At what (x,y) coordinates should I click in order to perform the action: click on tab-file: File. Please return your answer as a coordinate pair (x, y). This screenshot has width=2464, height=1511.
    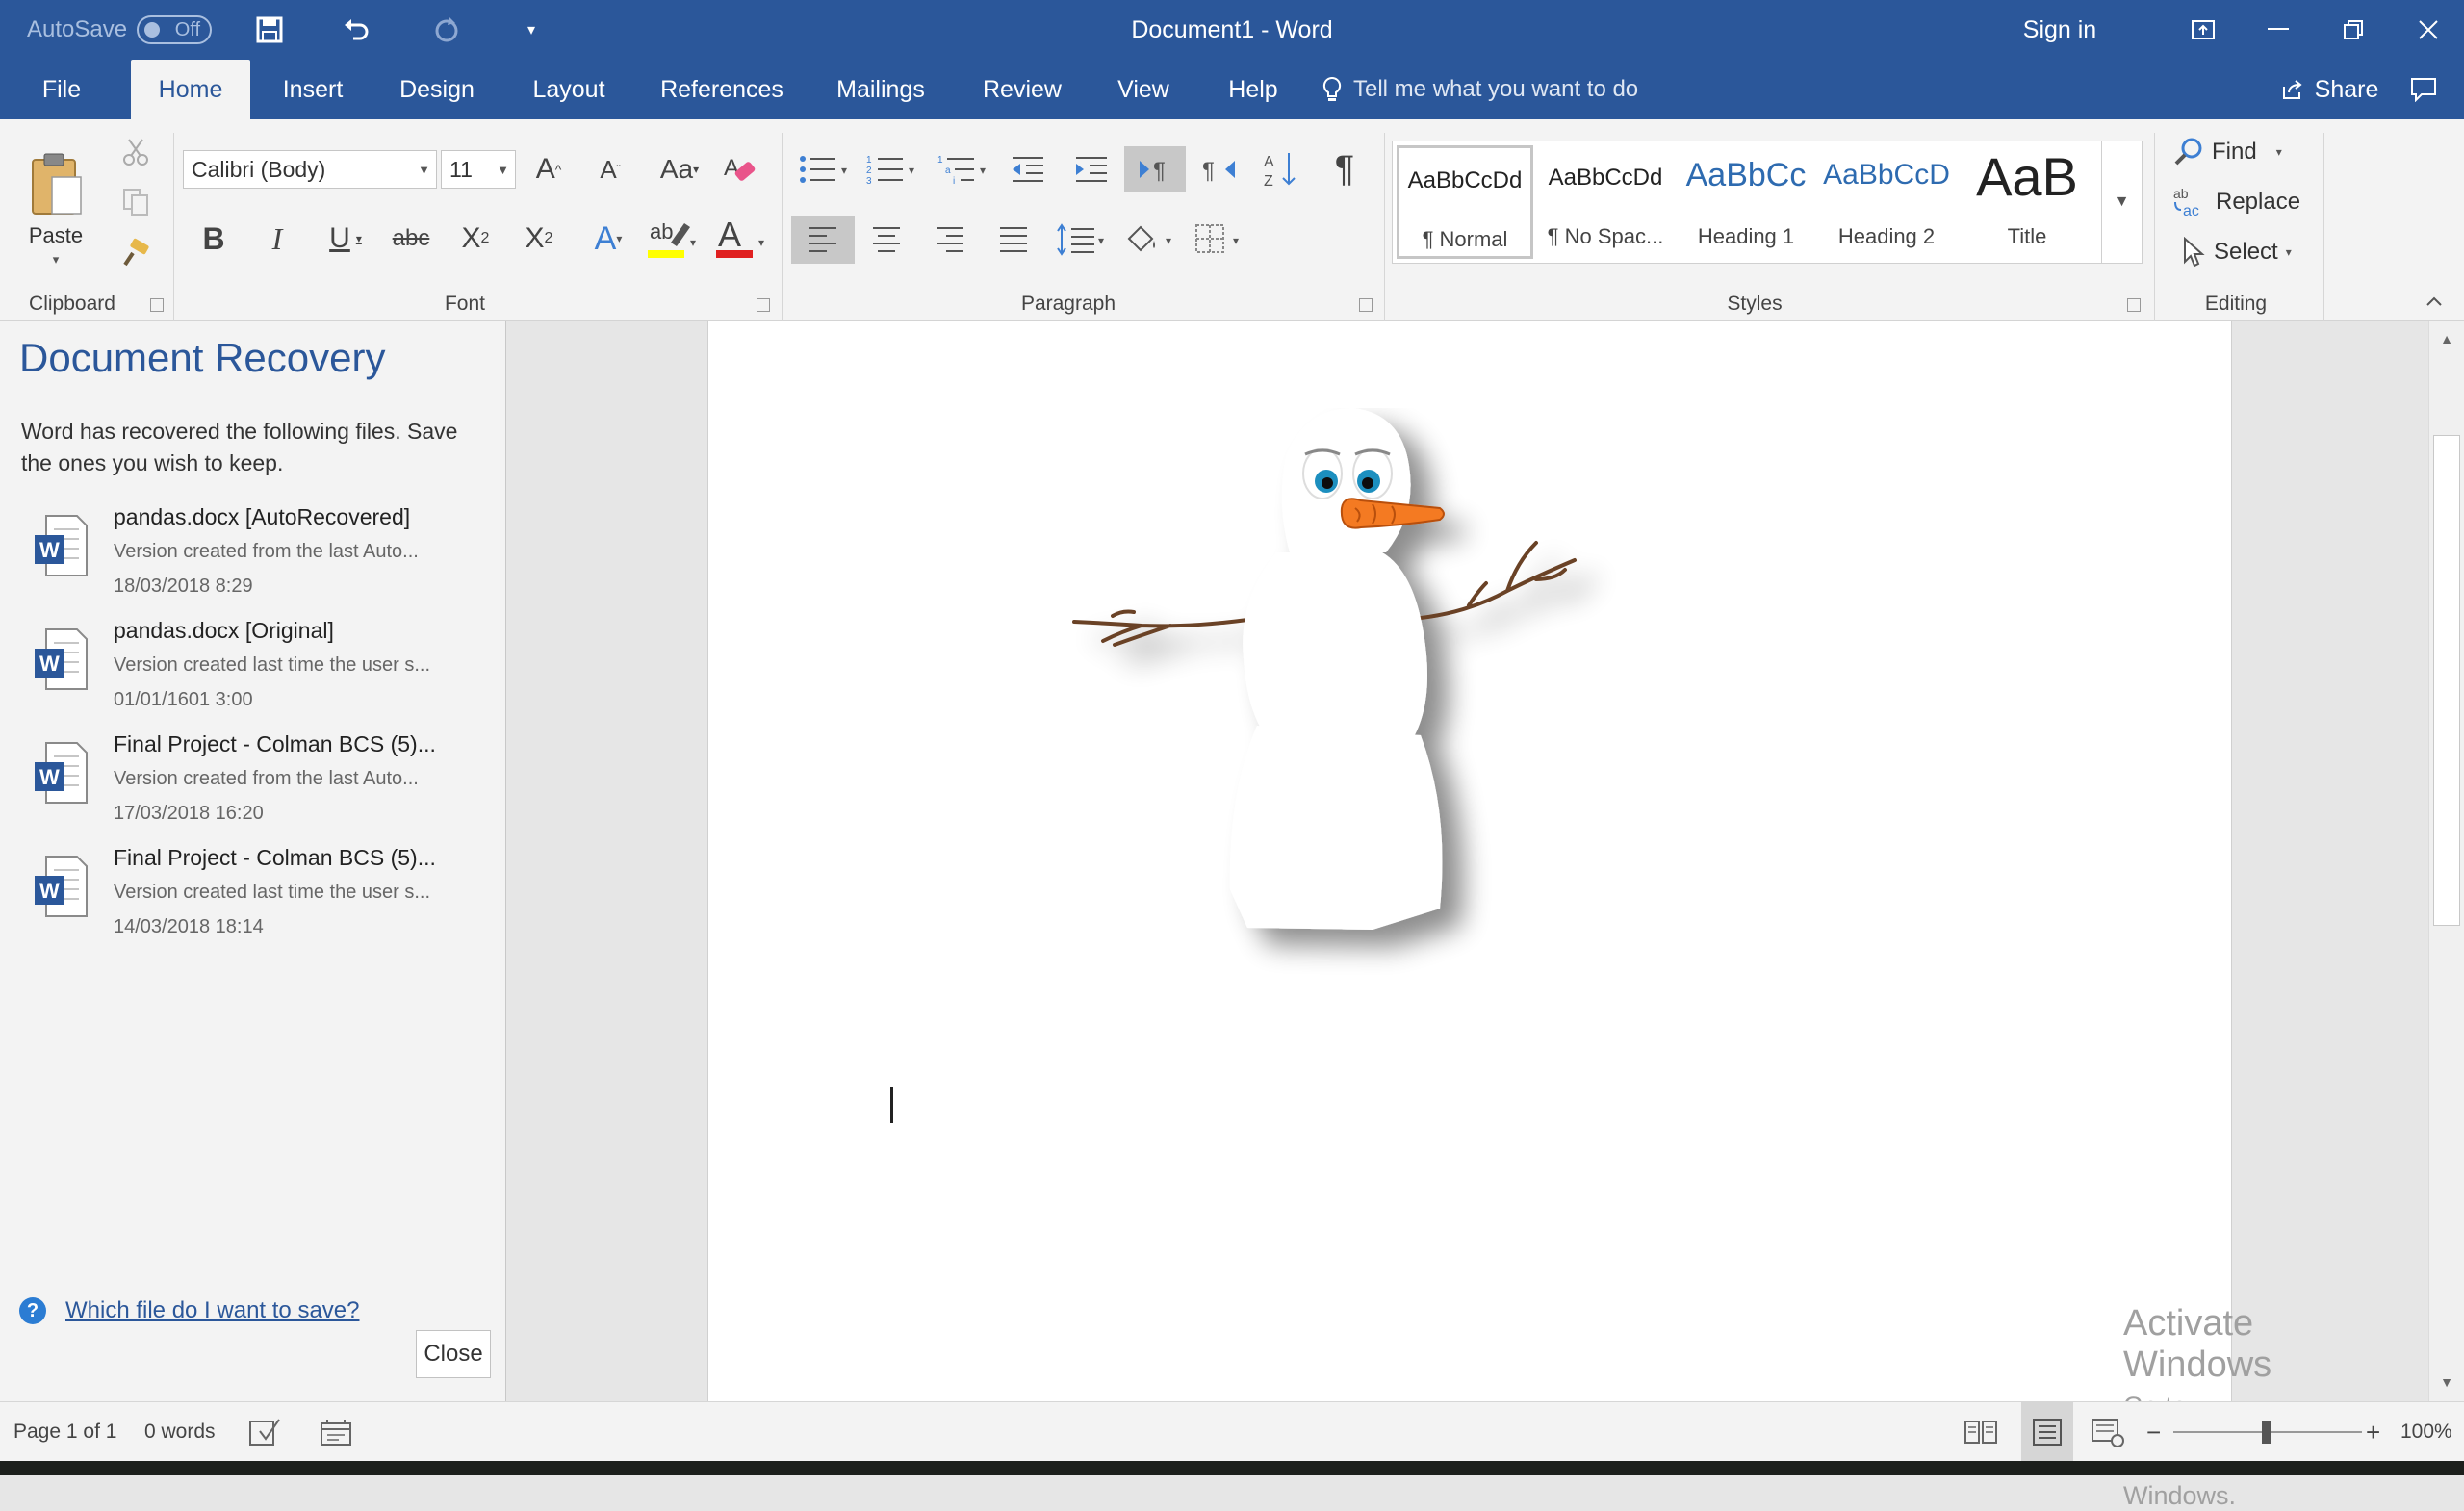
    Looking at the image, I should click on (61, 89).